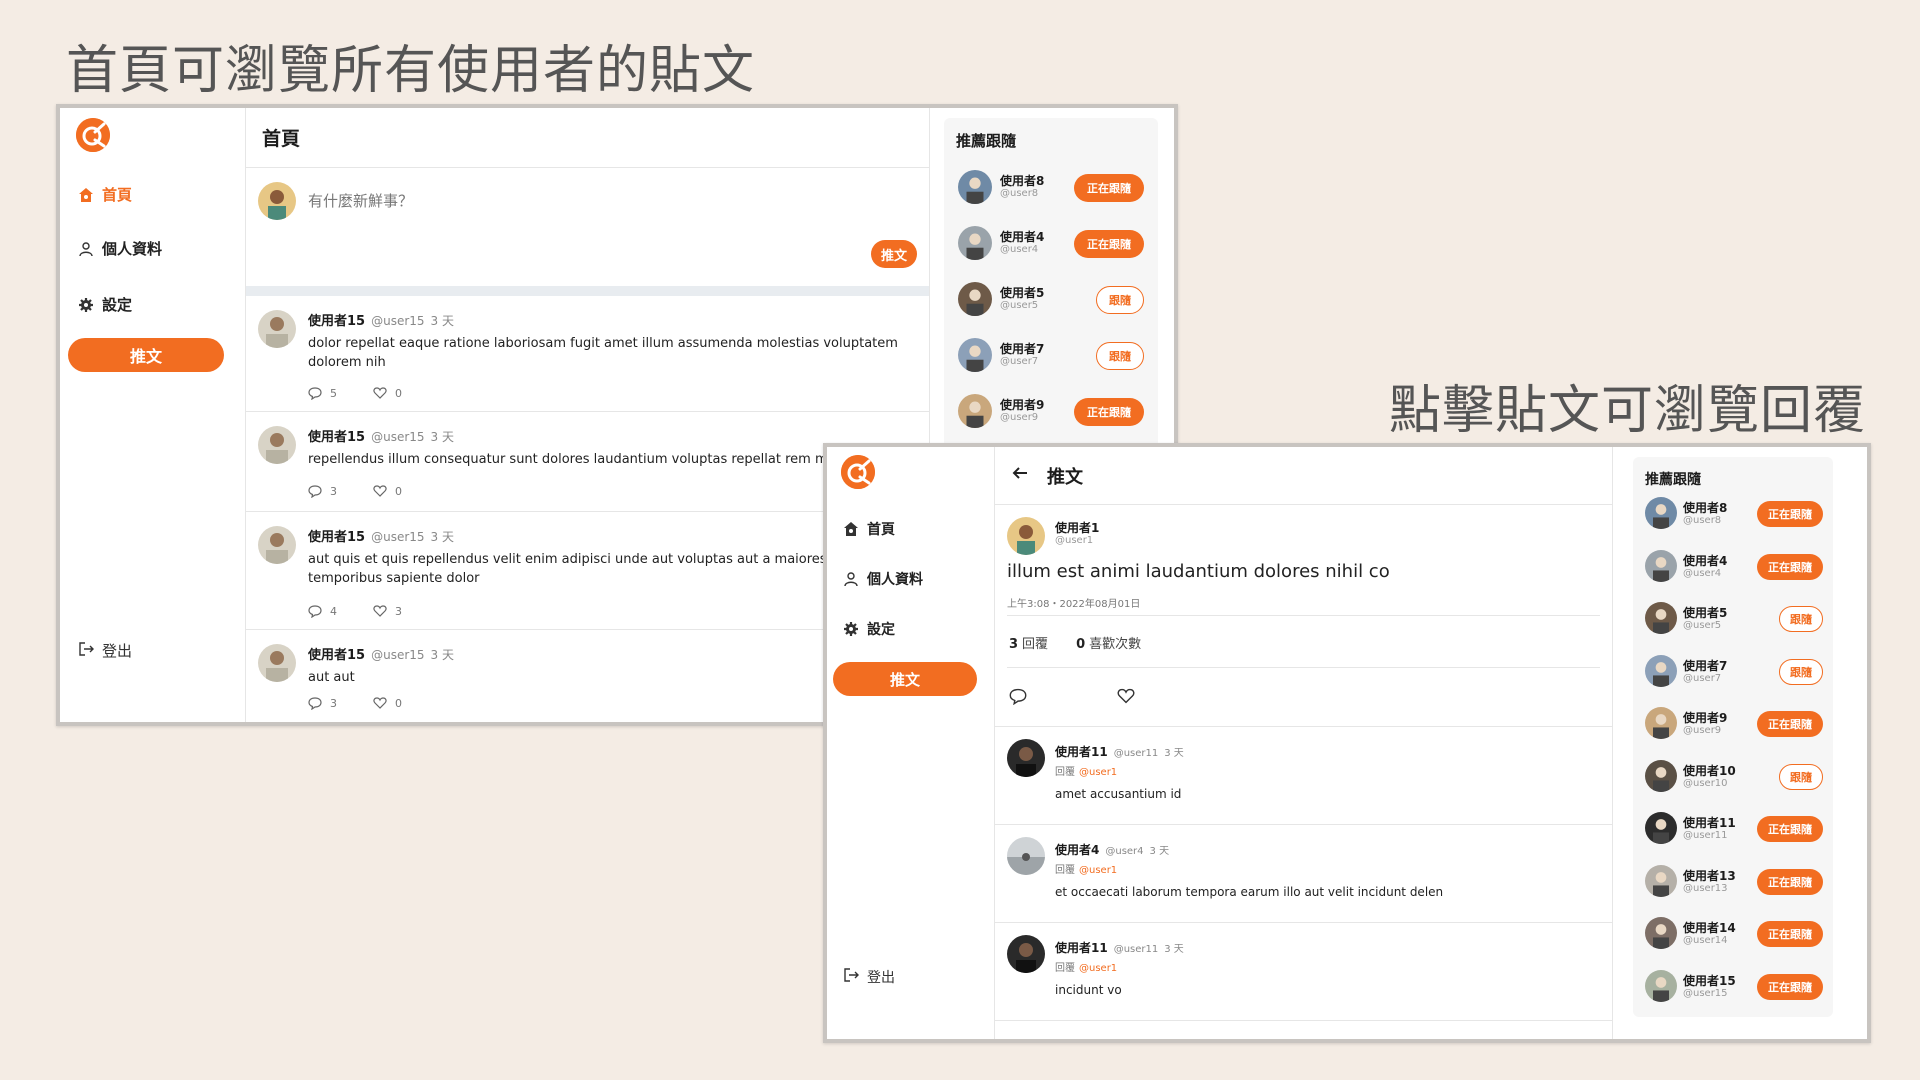  Describe the element at coordinates (1022, 293) in the screenshot. I see `recommend-user-name: 使用者5` at that location.